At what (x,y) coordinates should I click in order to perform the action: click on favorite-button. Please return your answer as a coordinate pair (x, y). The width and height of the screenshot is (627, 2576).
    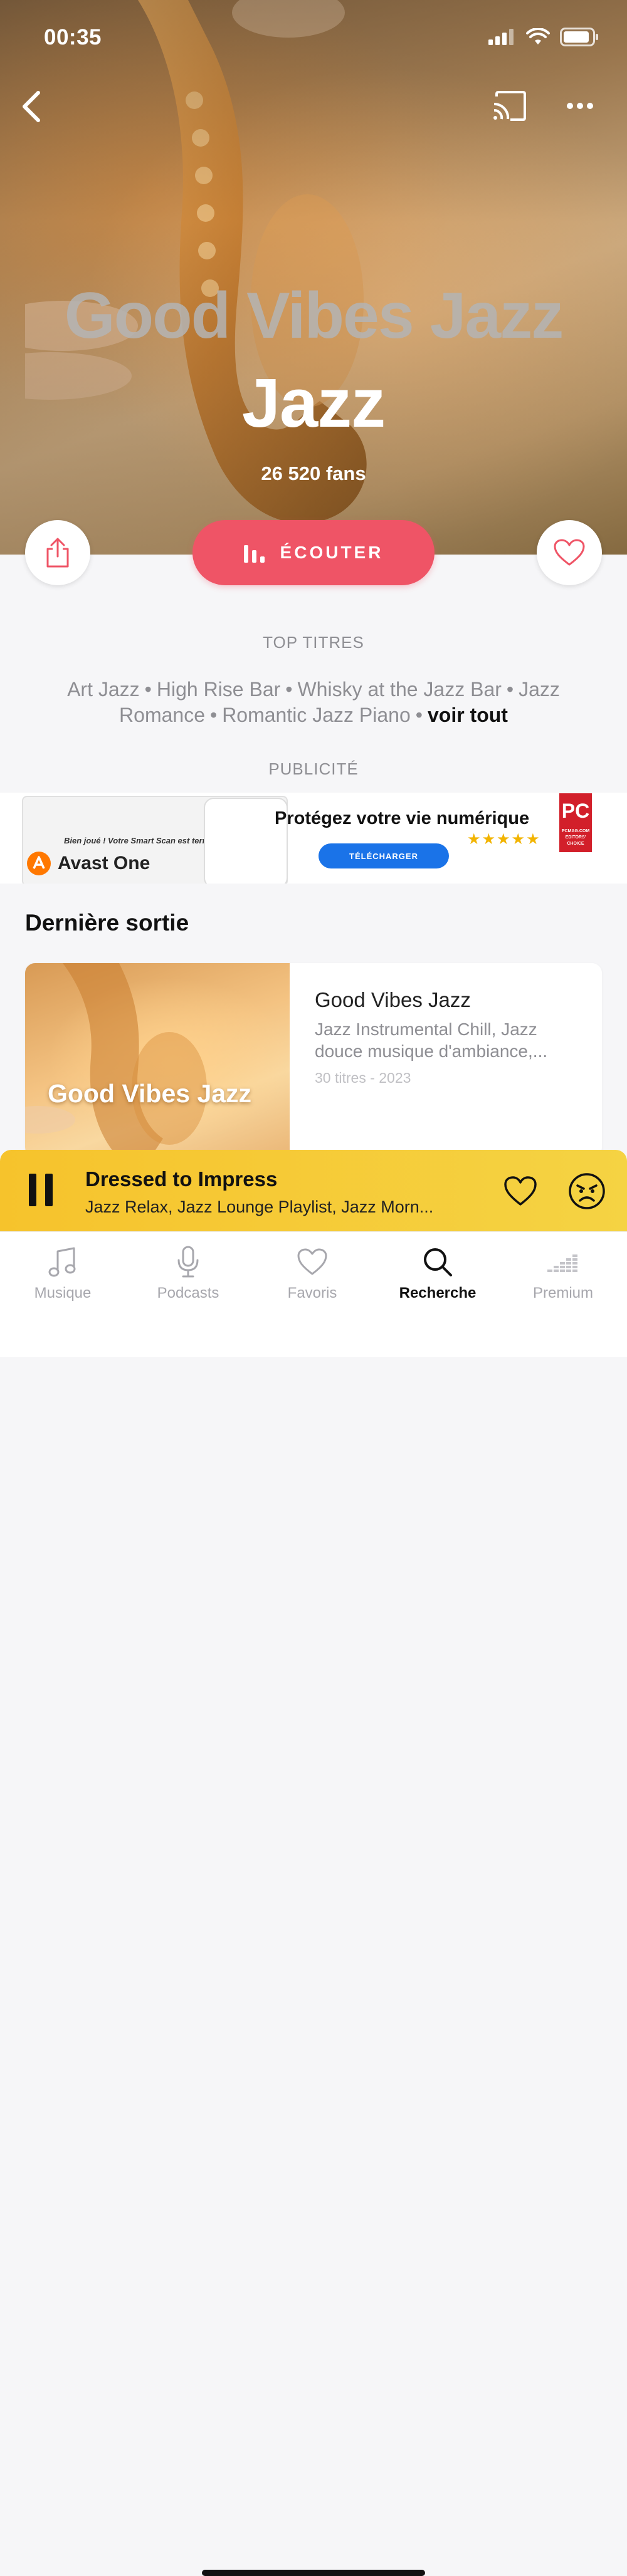
    Looking at the image, I should click on (569, 552).